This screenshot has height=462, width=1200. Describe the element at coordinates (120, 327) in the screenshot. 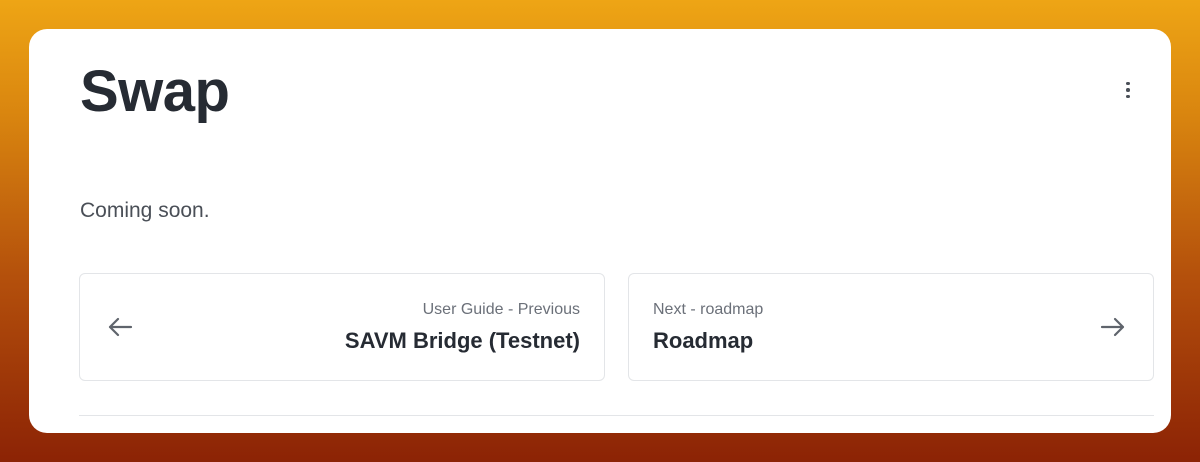

I see `arrow-left-icon` at that location.